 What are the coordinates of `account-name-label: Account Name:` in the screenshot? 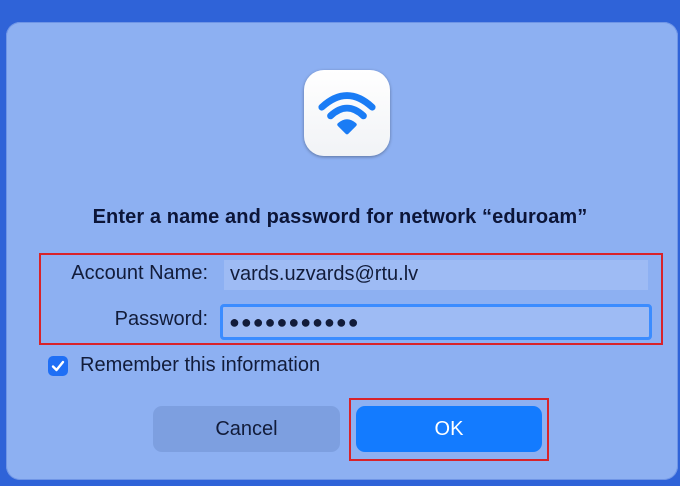 It's located at (139, 273).